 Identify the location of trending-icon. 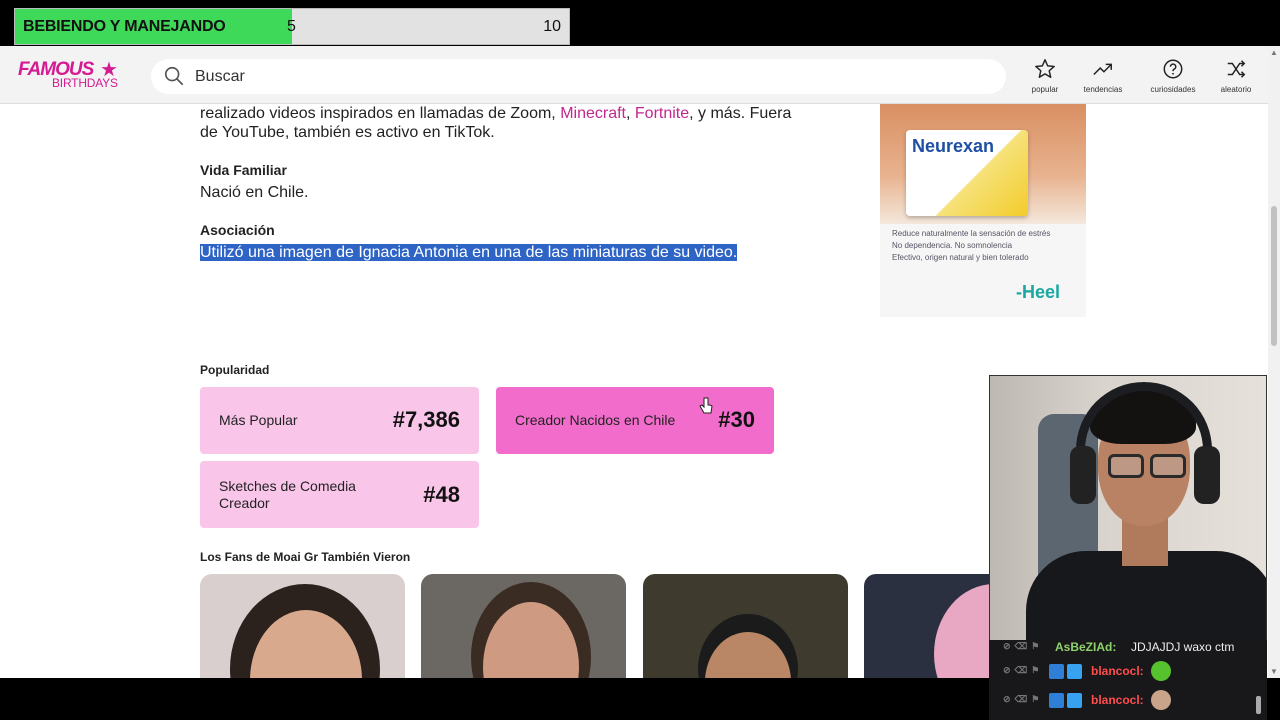
(1102, 69).